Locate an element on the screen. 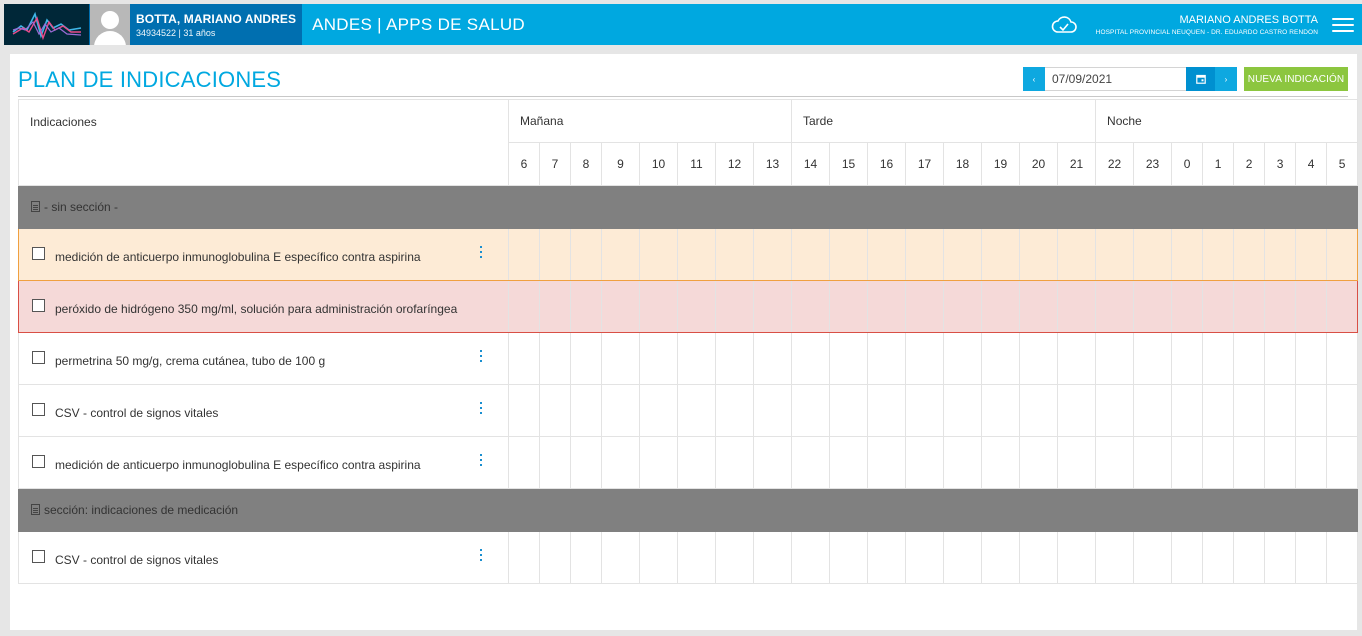 The image size is (1362, 636). date-input is located at coordinates (1115, 79).